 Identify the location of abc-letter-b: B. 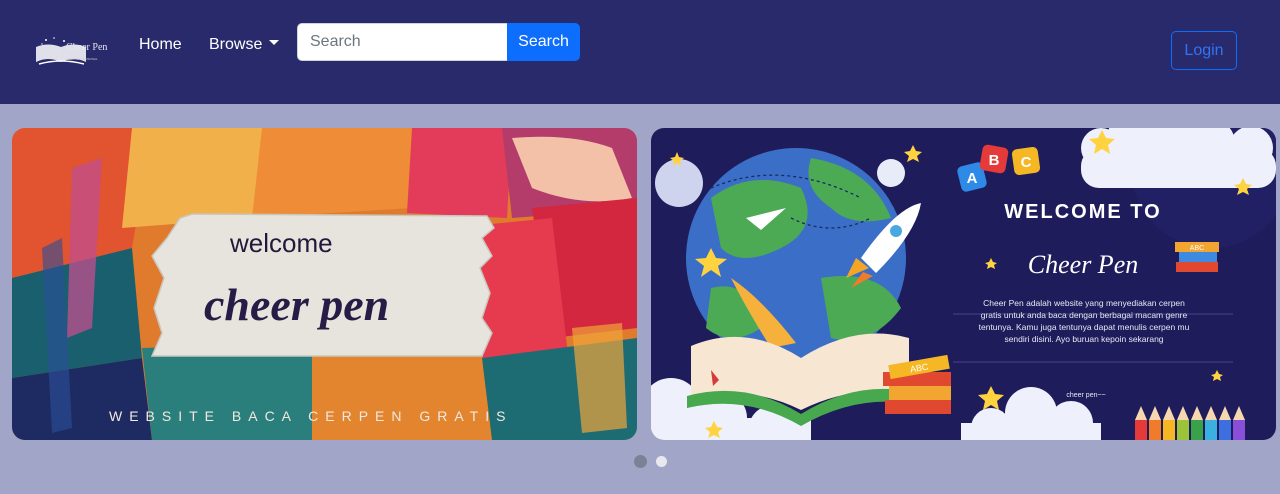
(994, 160).